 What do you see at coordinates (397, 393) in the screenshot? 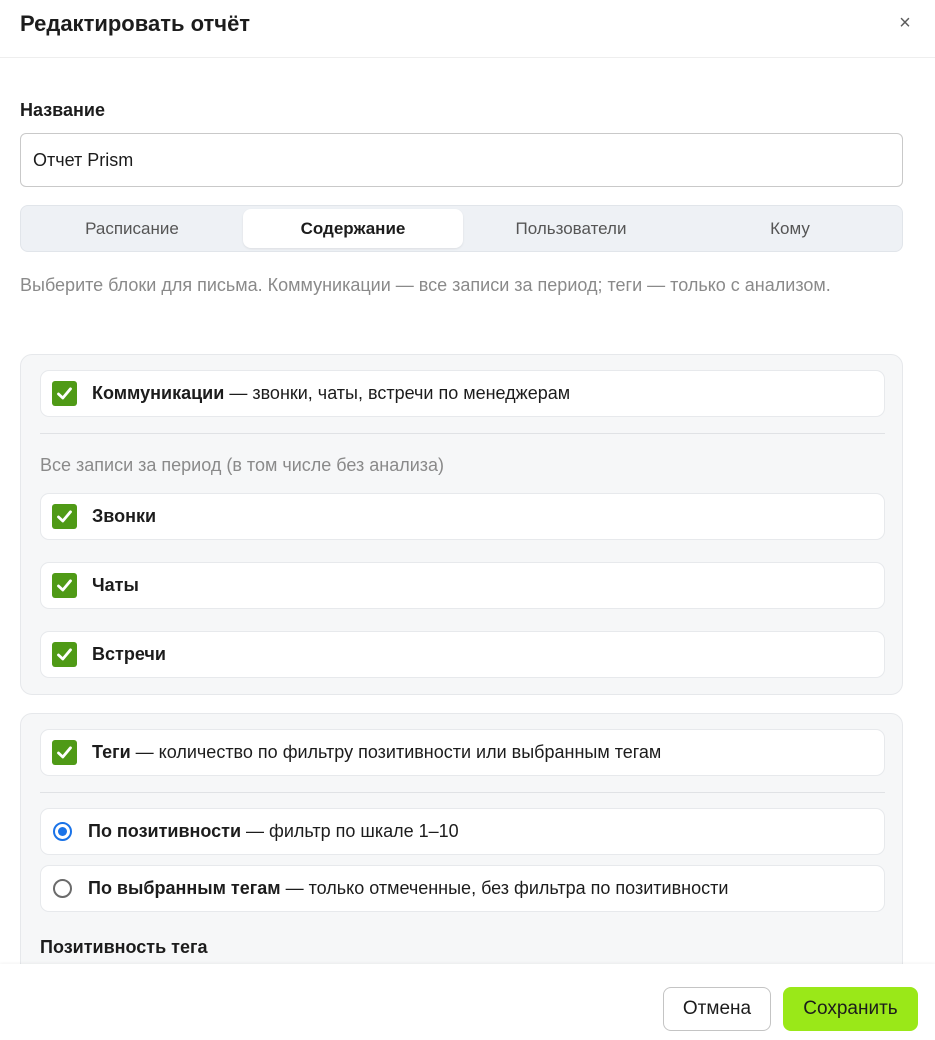
I see `communications-suffix: — звонки, чаты, встречи по менеджерам` at bounding box center [397, 393].